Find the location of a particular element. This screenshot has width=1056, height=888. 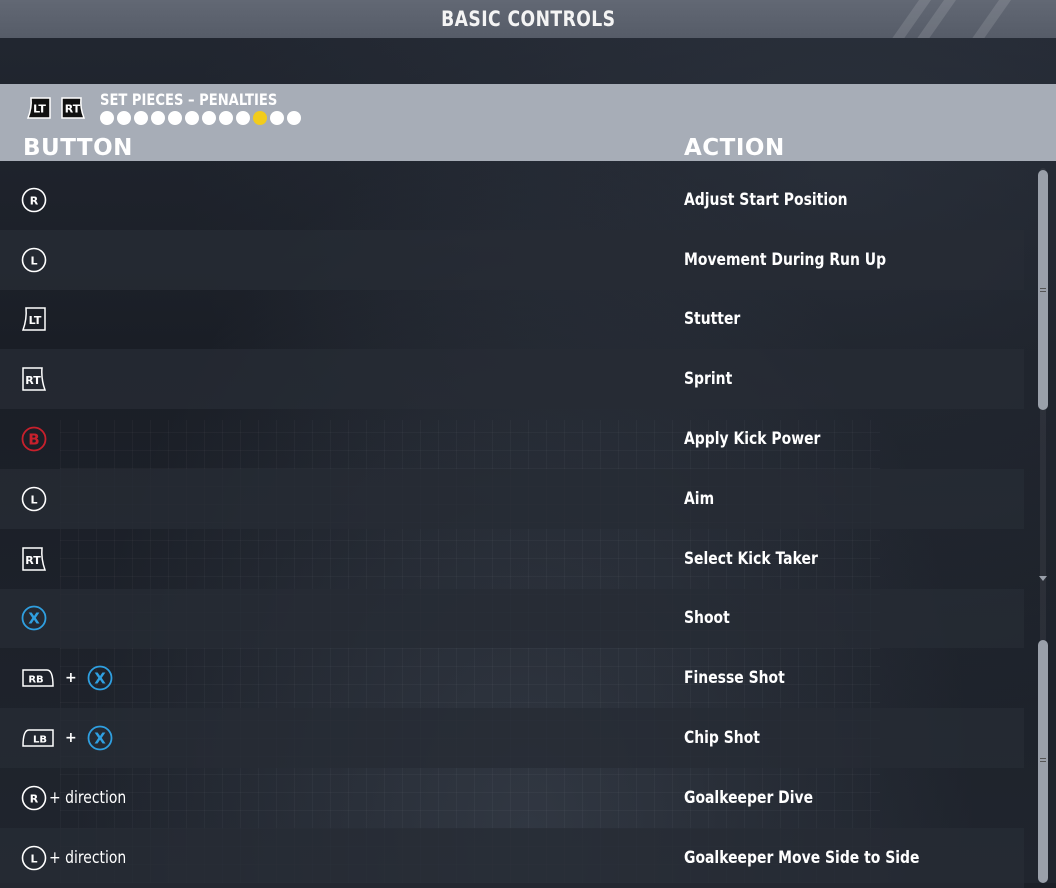

svg-text: RB is located at coordinates (35, 680).